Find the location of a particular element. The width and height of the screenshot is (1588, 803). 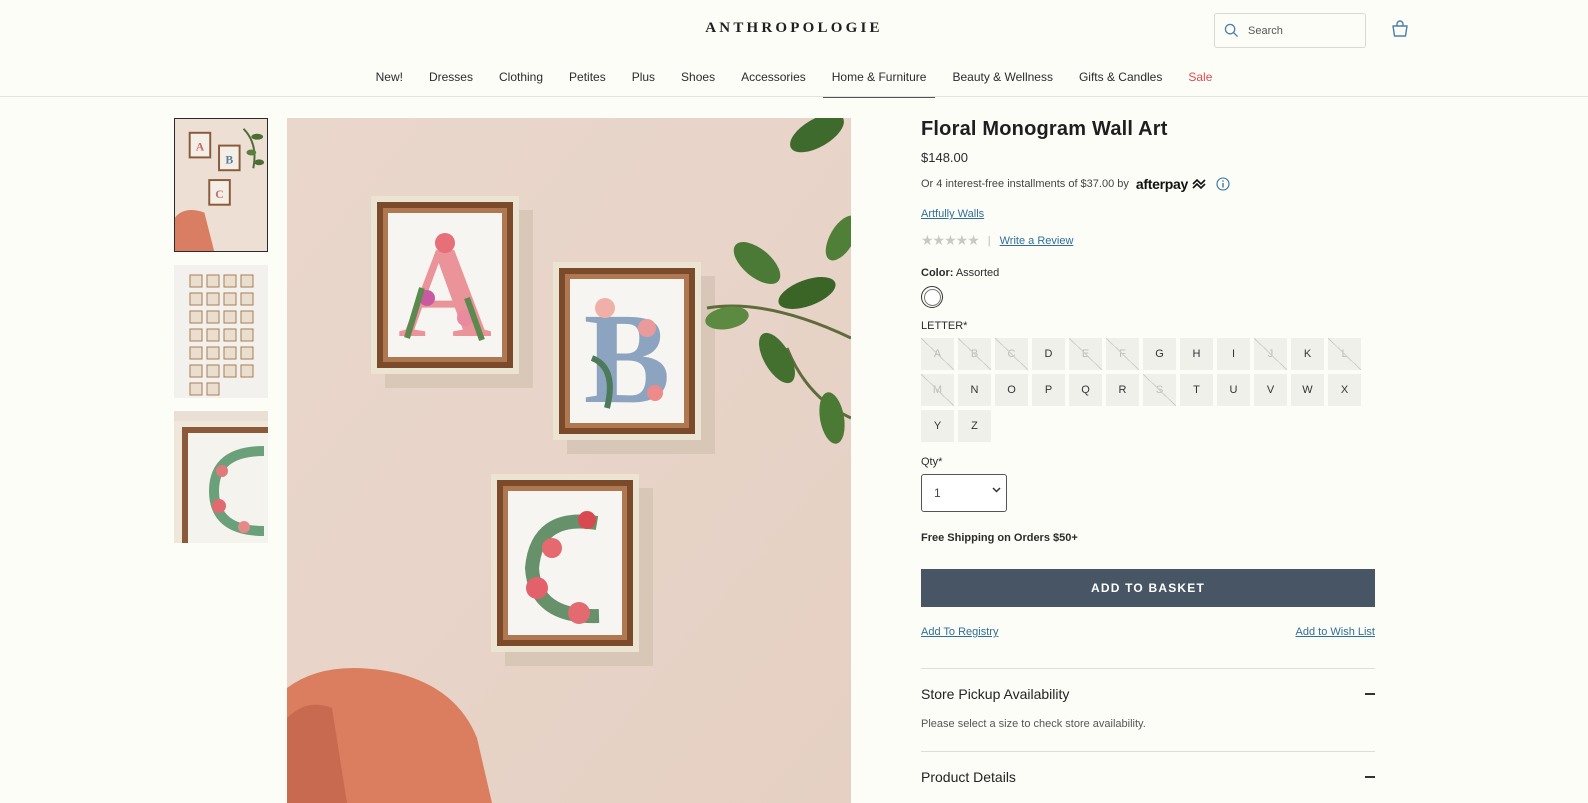

letter-options: ABCDEFGHIJKL MNOPQRSTUVWX YZ is located at coordinates (1148, 390).